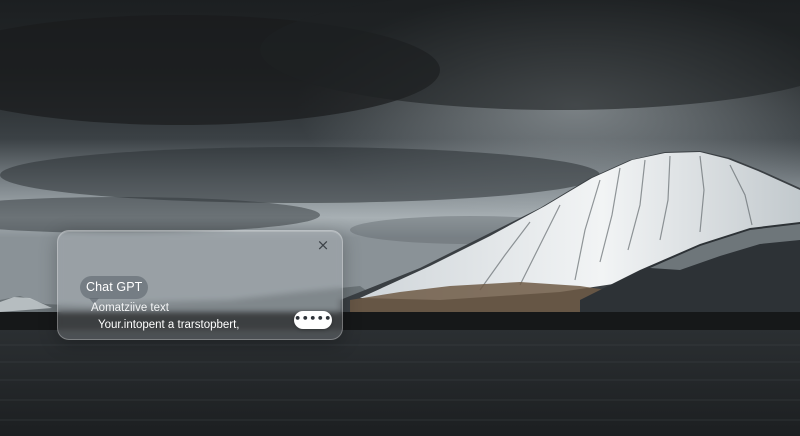 This screenshot has height=436, width=800. What do you see at coordinates (323, 245) in the screenshot?
I see `close-icon: ×` at bounding box center [323, 245].